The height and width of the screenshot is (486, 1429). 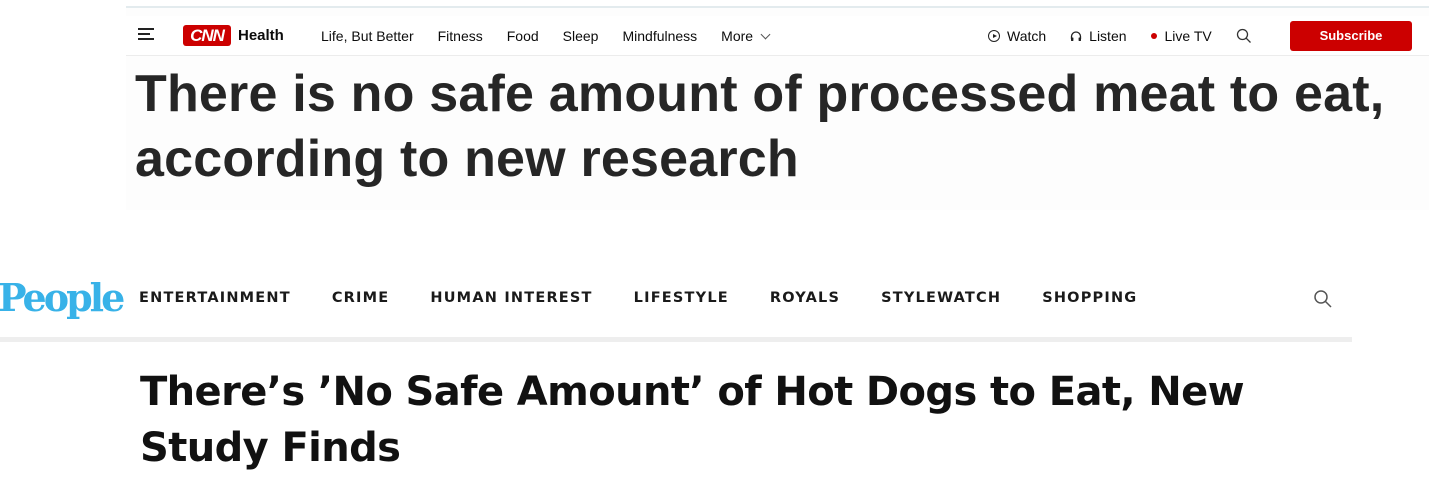 I want to click on nav-link-life-but-better: Life, But Better, so click(x=367, y=36).